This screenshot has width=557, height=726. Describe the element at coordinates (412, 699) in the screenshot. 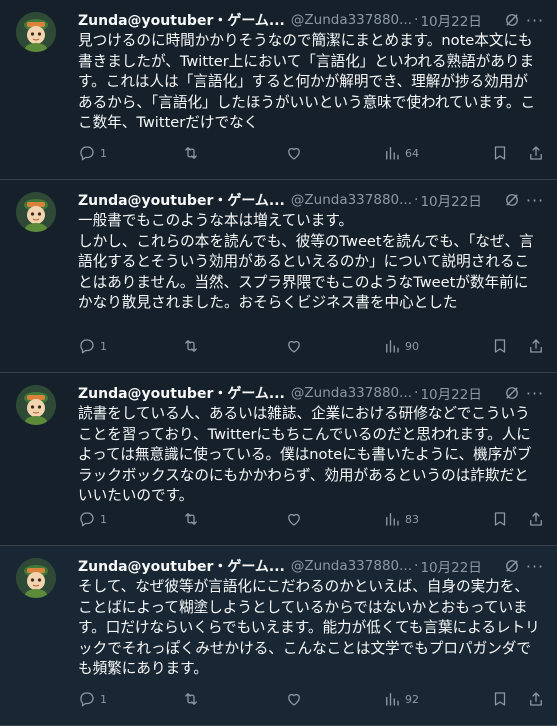

I see `views-count: 92` at that location.